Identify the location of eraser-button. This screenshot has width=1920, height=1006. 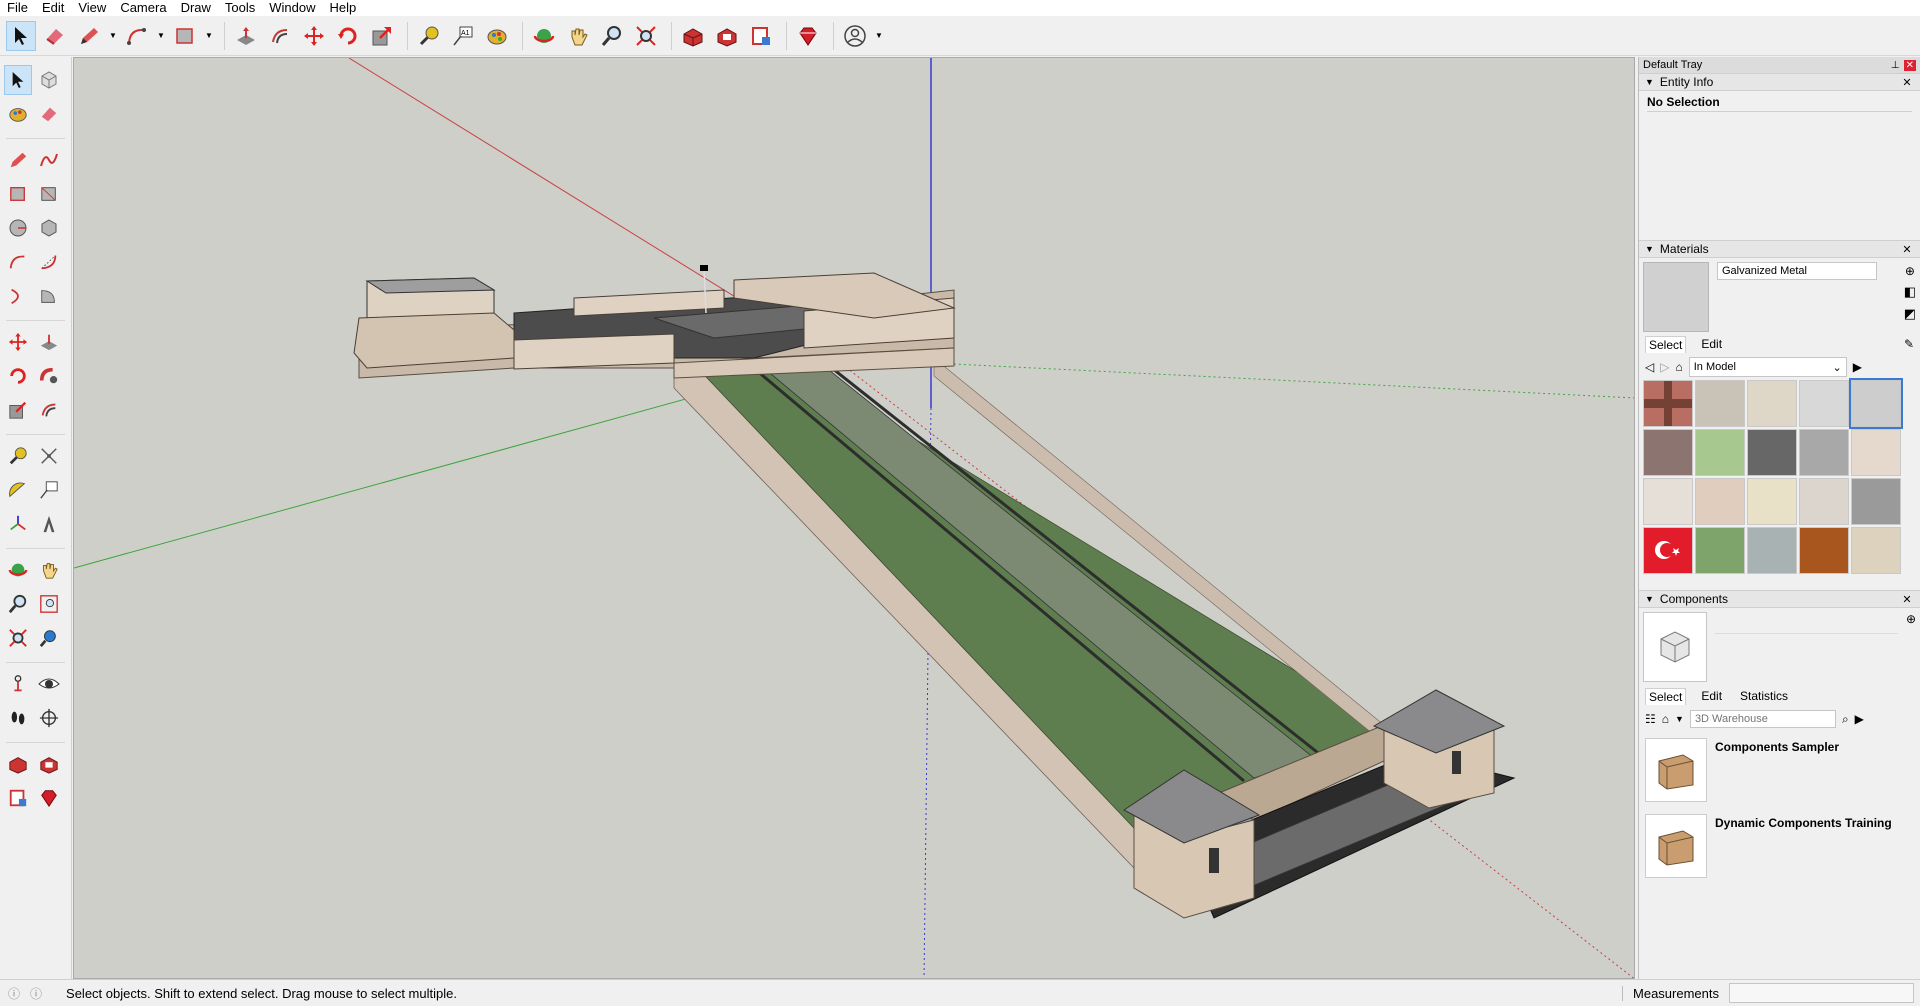
(55, 36).